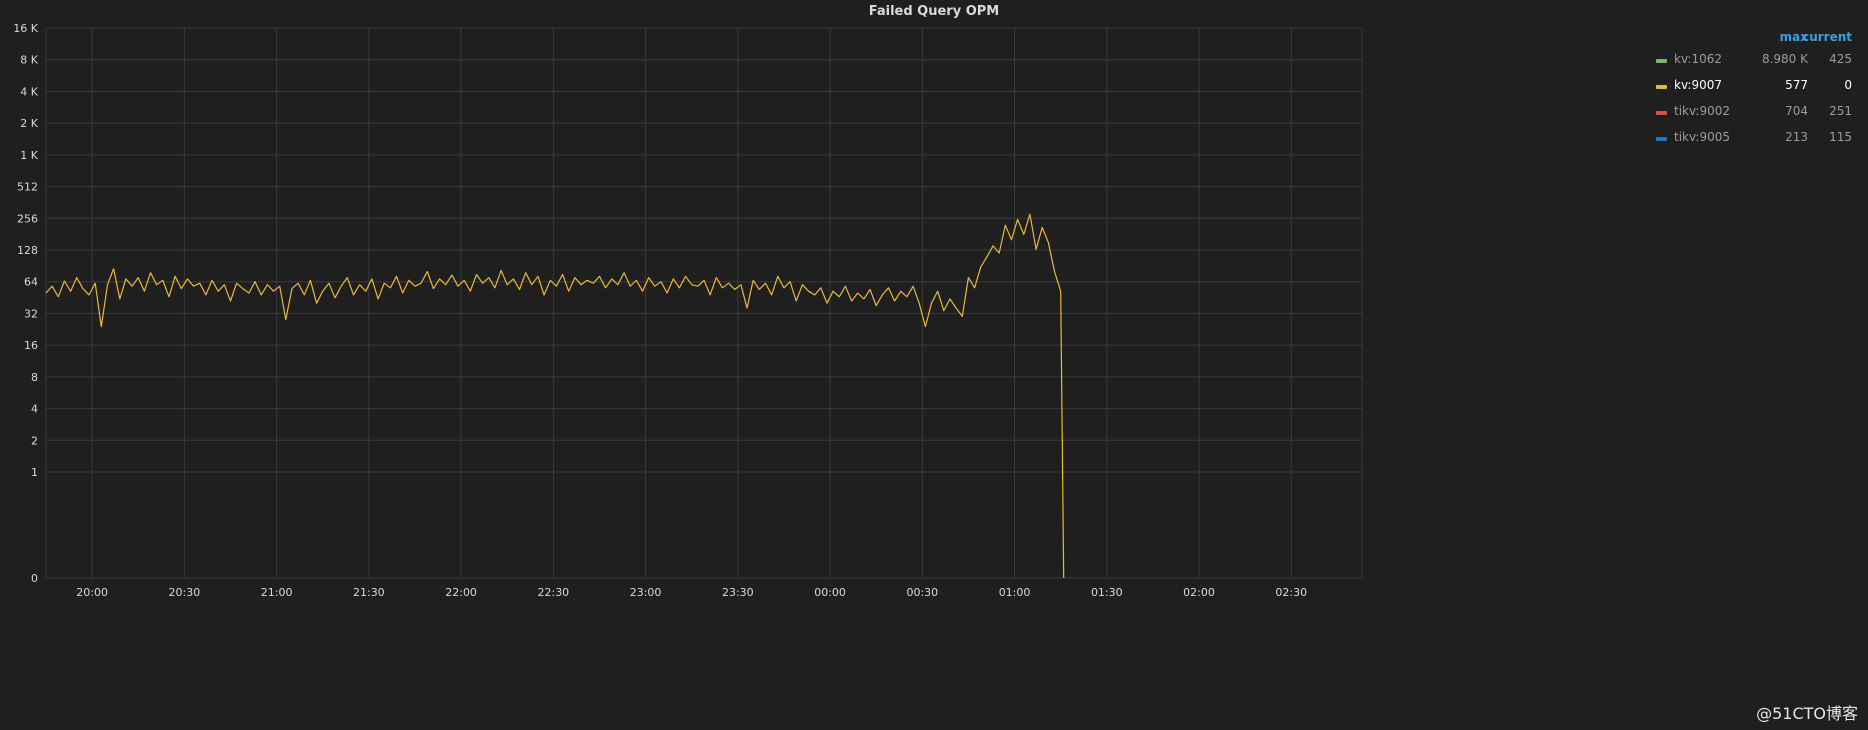  What do you see at coordinates (92, 592) in the screenshot?
I see `x-tick-label: 20:00` at bounding box center [92, 592].